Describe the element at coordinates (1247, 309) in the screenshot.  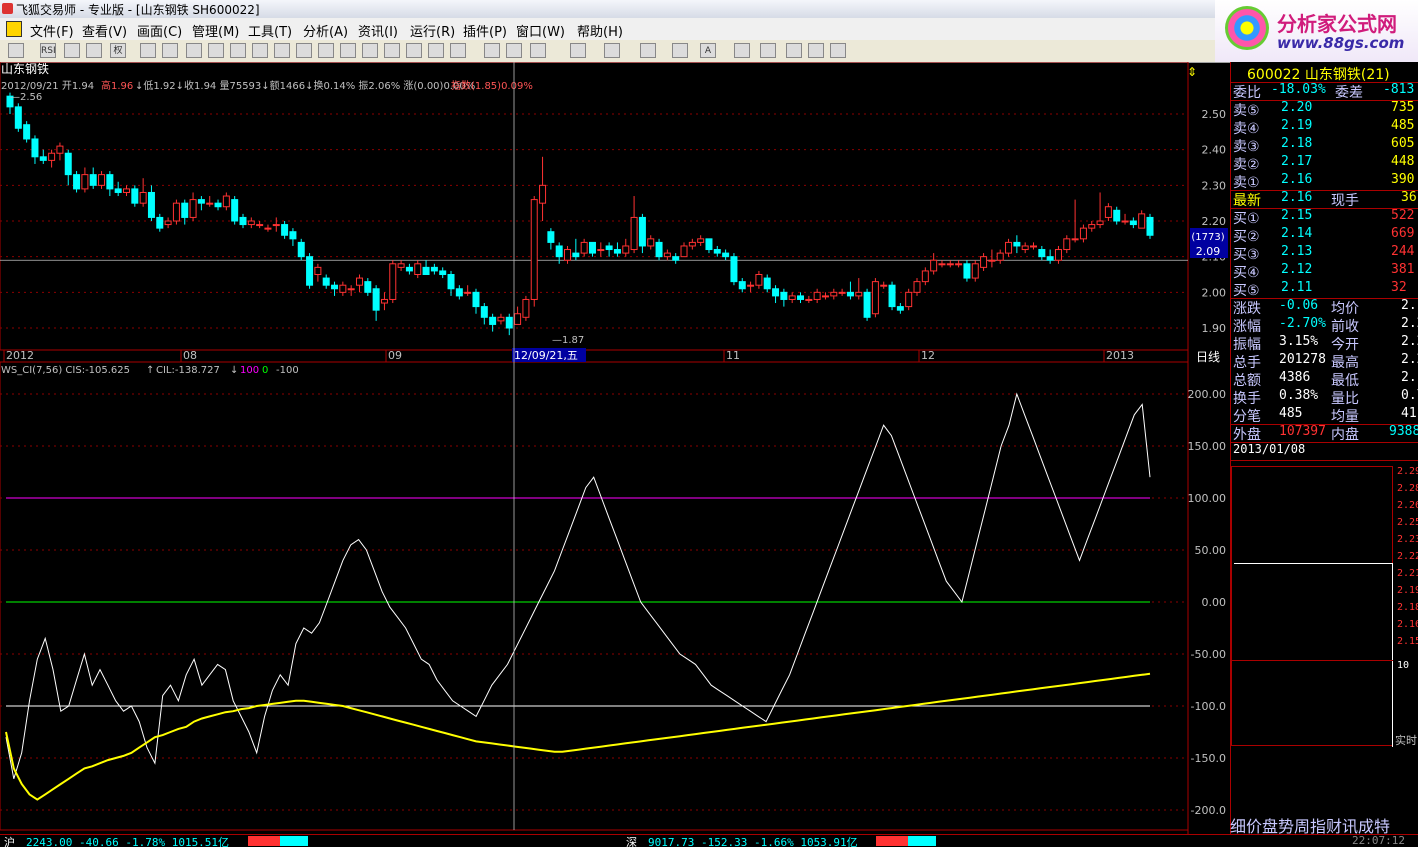
I see `stat-label: 涨跌` at that location.